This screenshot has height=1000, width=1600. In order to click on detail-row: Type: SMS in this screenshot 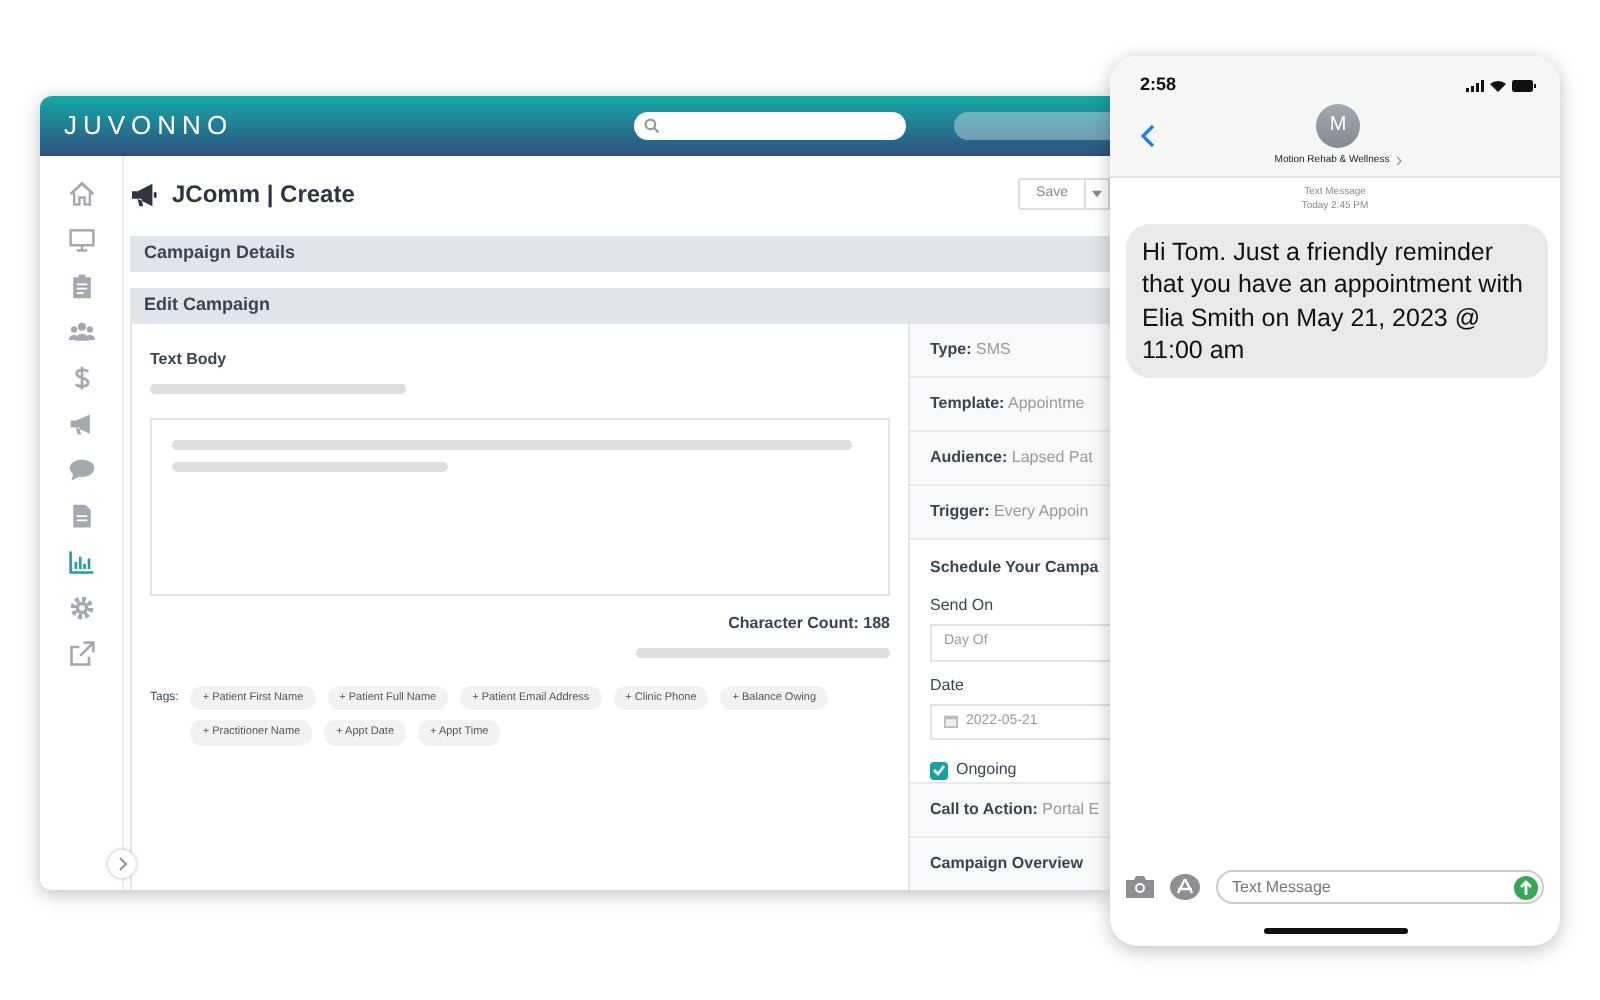, I will do `click(1010, 351)`.